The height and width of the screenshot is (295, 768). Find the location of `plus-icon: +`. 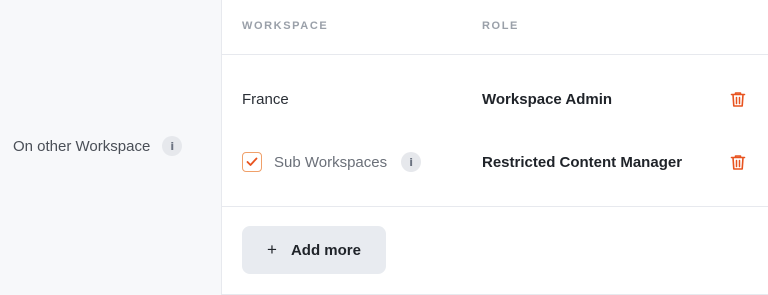

plus-icon: + is located at coordinates (272, 249).